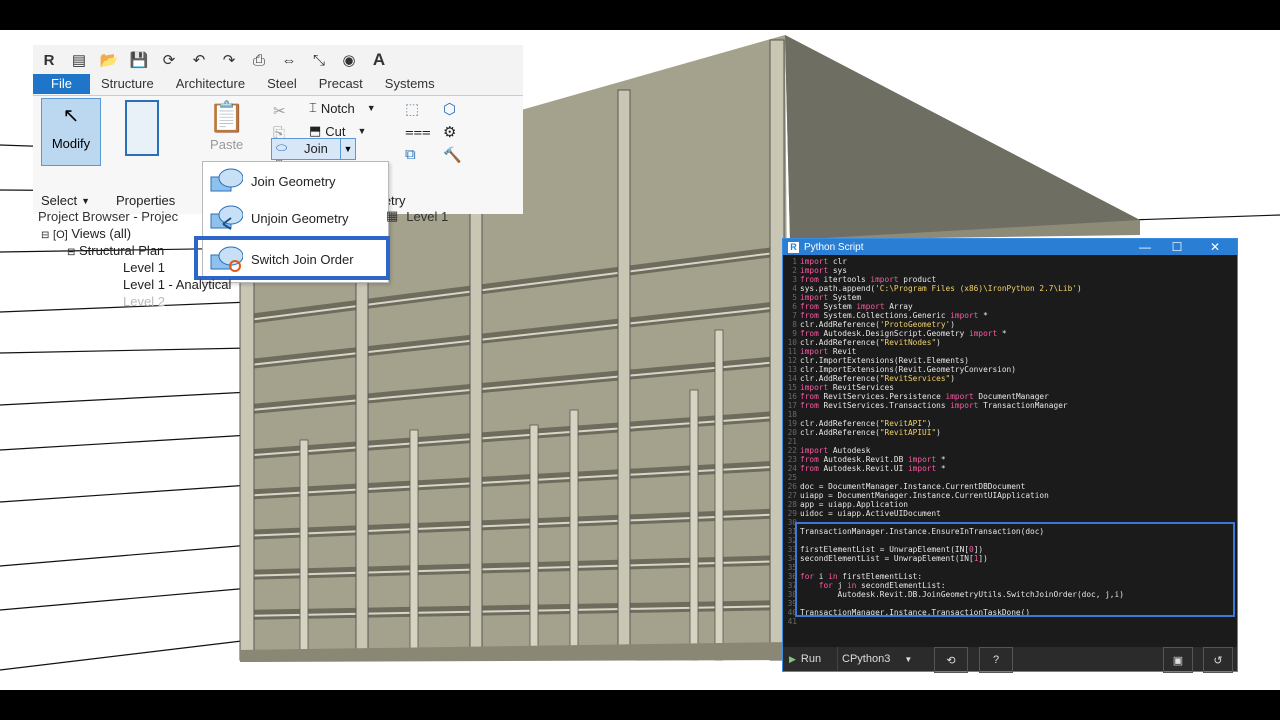 This screenshot has height=720, width=1280. Describe the element at coordinates (418, 131) in the screenshot. I see `beam-join-icon: ⩶` at that location.